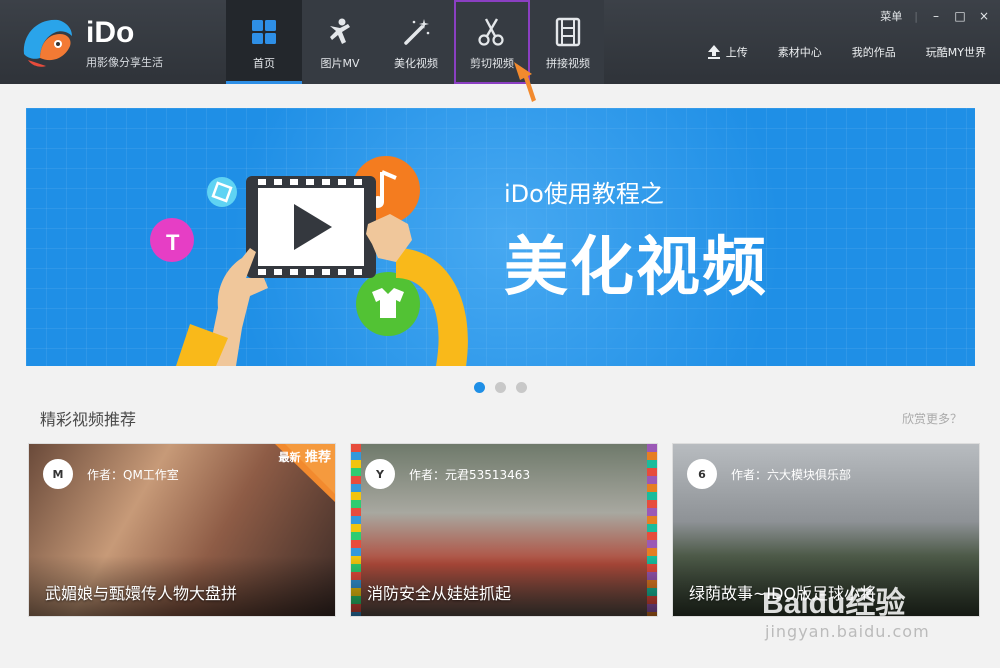 The width and height of the screenshot is (1000, 668). What do you see at coordinates (956, 52) in the screenshot?
I see `my-world-link: 玩酷MY世界` at bounding box center [956, 52].